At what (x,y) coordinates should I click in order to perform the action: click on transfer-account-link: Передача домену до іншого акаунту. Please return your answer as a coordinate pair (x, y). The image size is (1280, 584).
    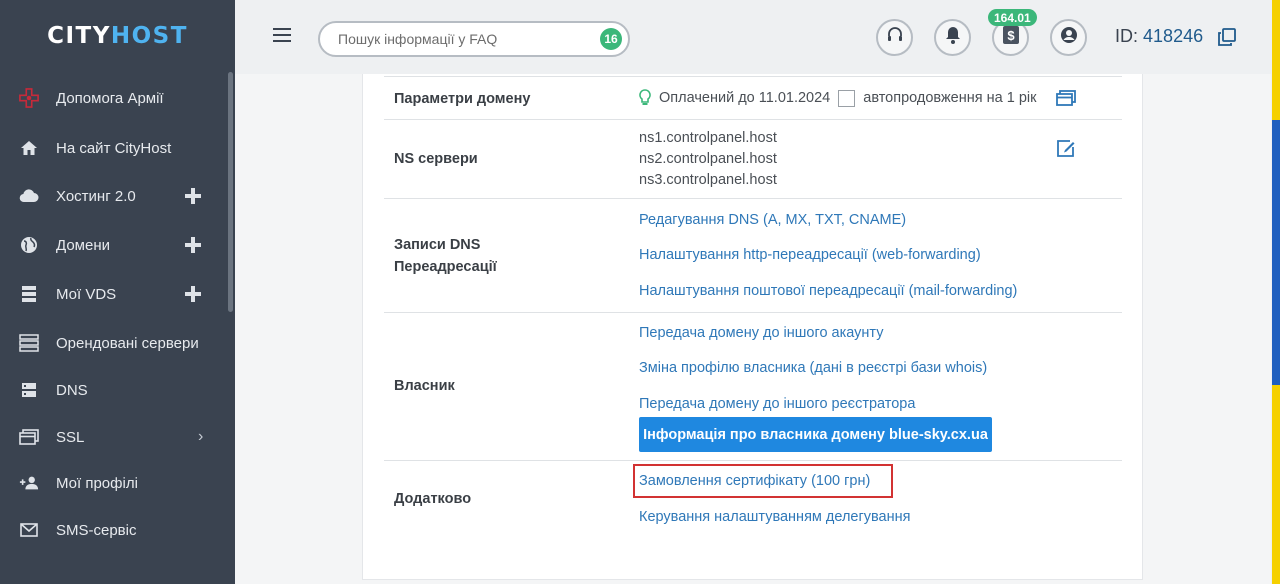
    Looking at the image, I should click on (761, 333).